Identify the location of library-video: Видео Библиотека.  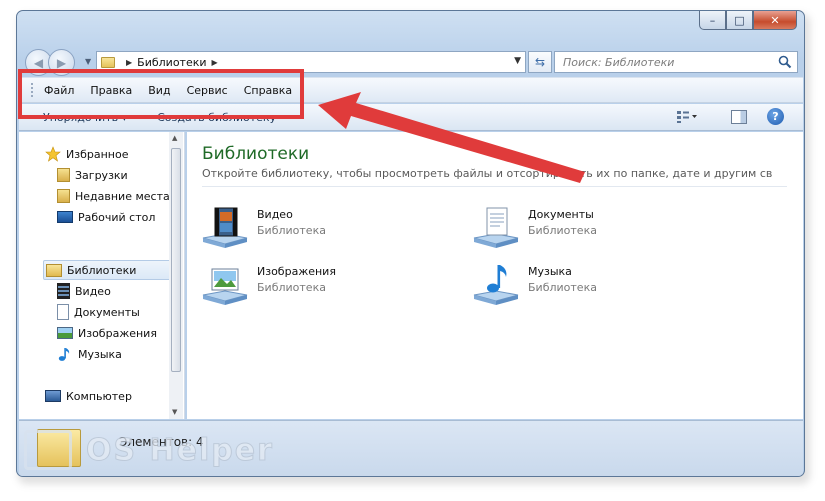
(263, 227).